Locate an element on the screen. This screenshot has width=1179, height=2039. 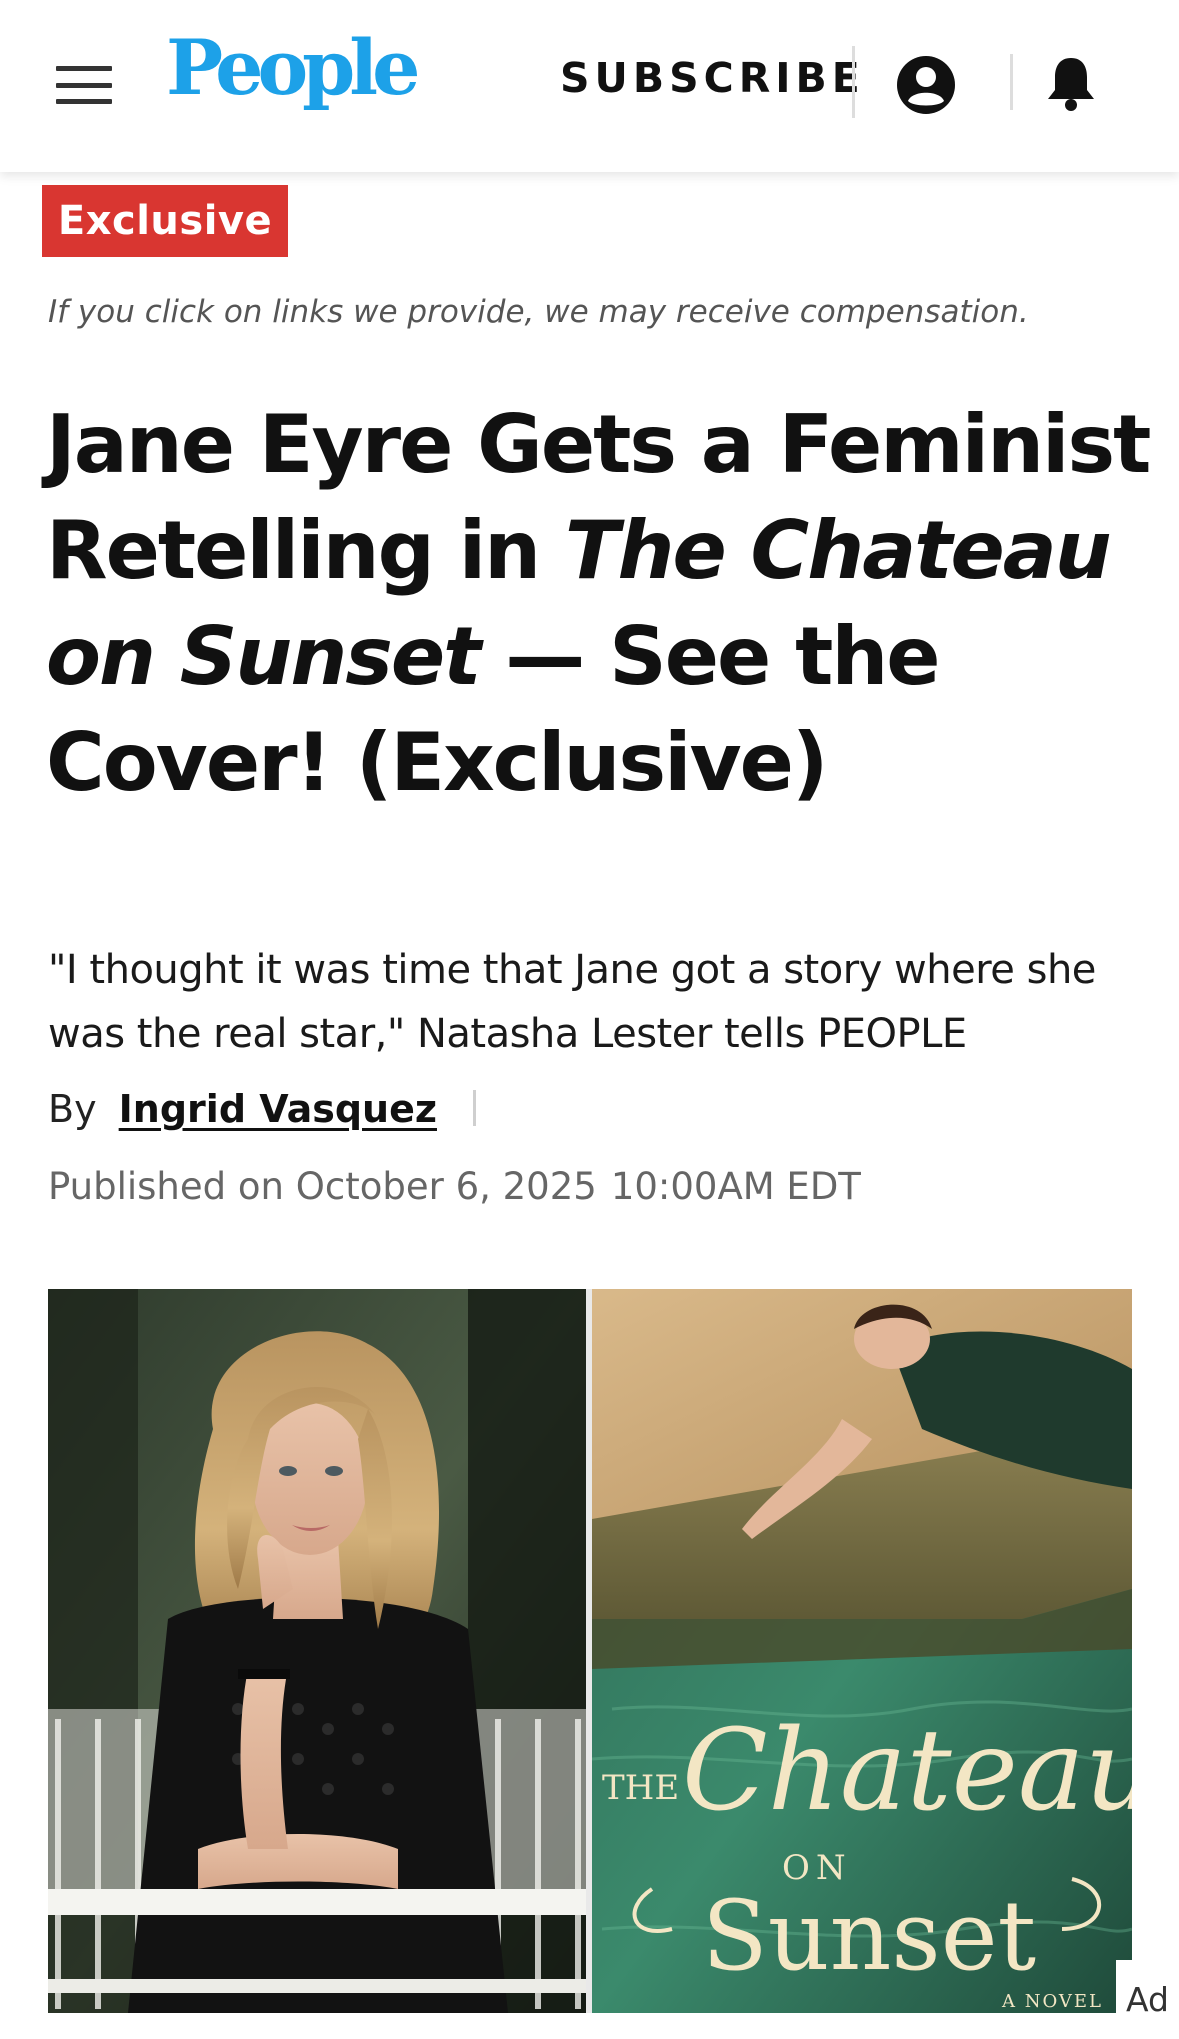
byline: By Ingrid Vasquez is located at coordinates (262, 1109).